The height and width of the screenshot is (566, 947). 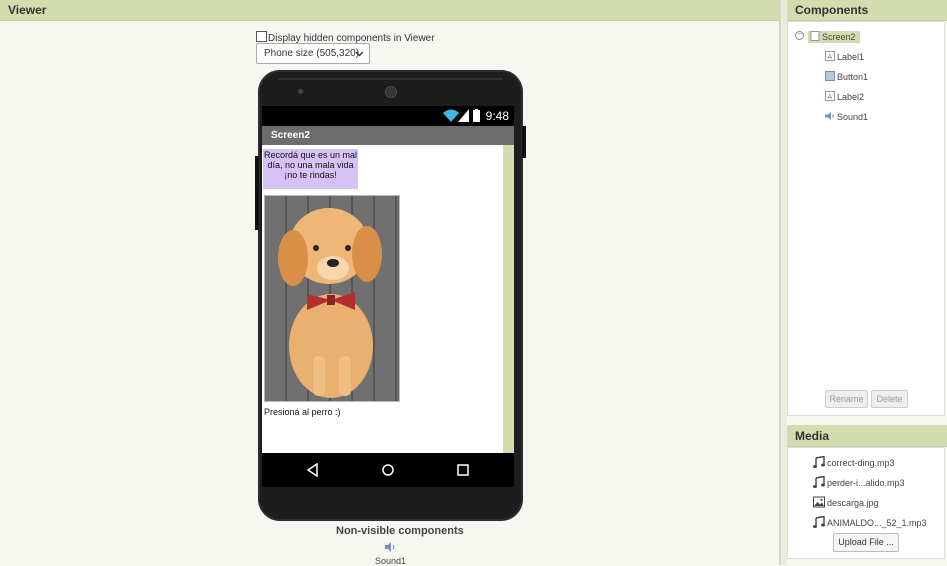 What do you see at coordinates (388, 116) in the screenshot?
I see `phone-status-bar: 9:48` at bounding box center [388, 116].